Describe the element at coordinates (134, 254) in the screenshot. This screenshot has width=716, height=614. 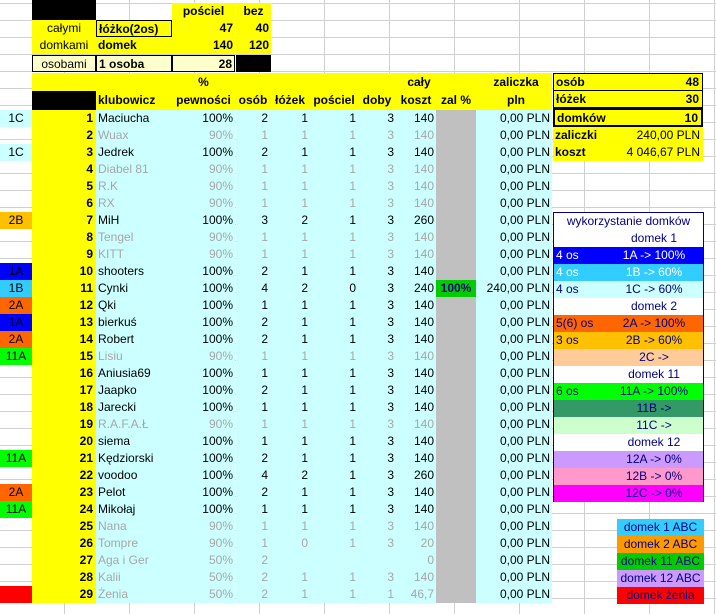
I see `cell-name: KITT` at that location.